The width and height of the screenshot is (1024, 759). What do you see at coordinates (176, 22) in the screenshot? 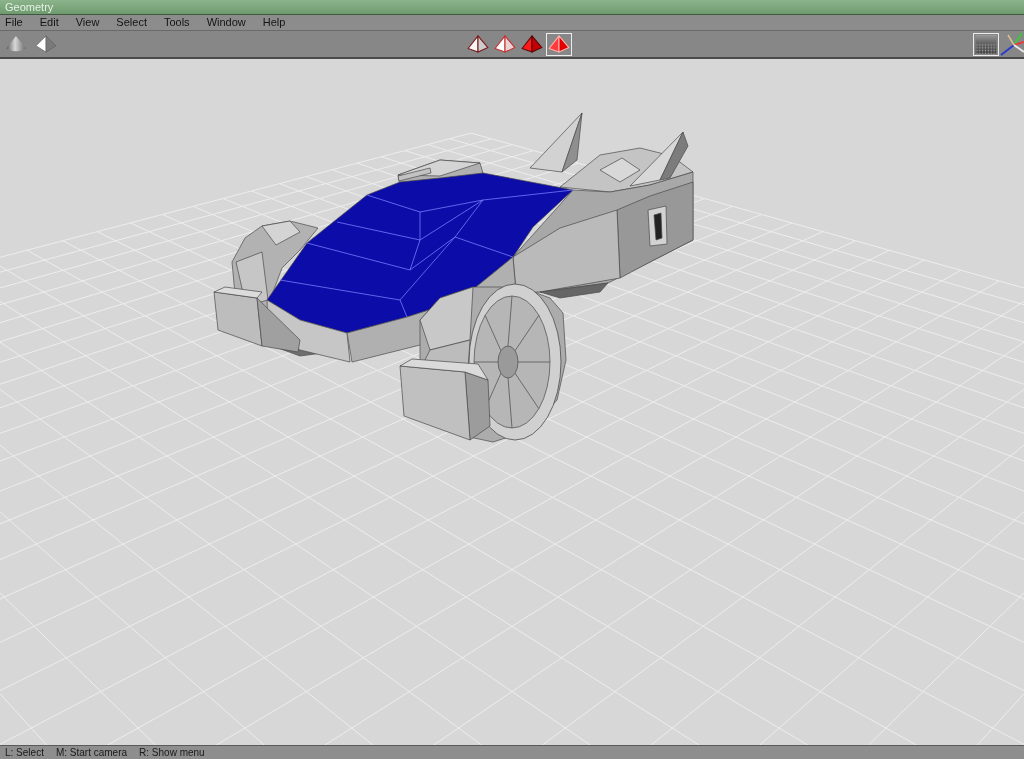
I see `menu-item: Tools` at bounding box center [176, 22].